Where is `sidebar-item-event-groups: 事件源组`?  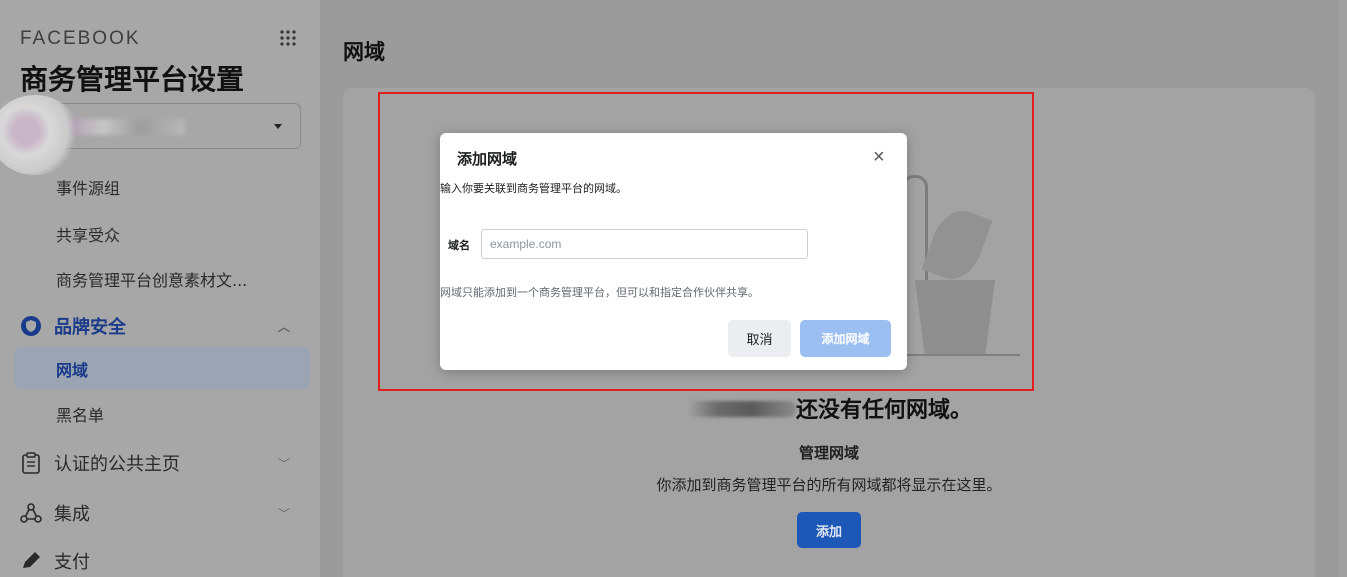 sidebar-item-event-groups: 事件源组 is located at coordinates (88, 187).